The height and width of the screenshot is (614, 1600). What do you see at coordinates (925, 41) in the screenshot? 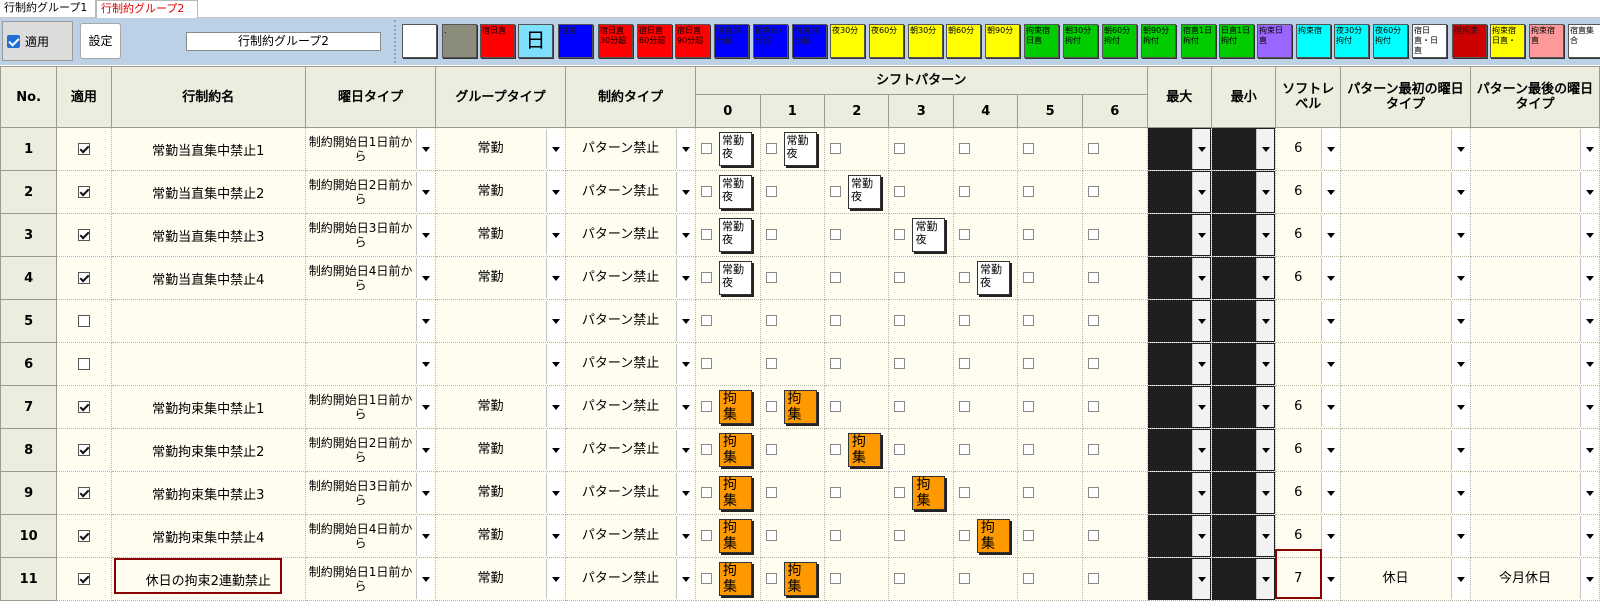
I see `palette-item: 朝30分` at bounding box center [925, 41].